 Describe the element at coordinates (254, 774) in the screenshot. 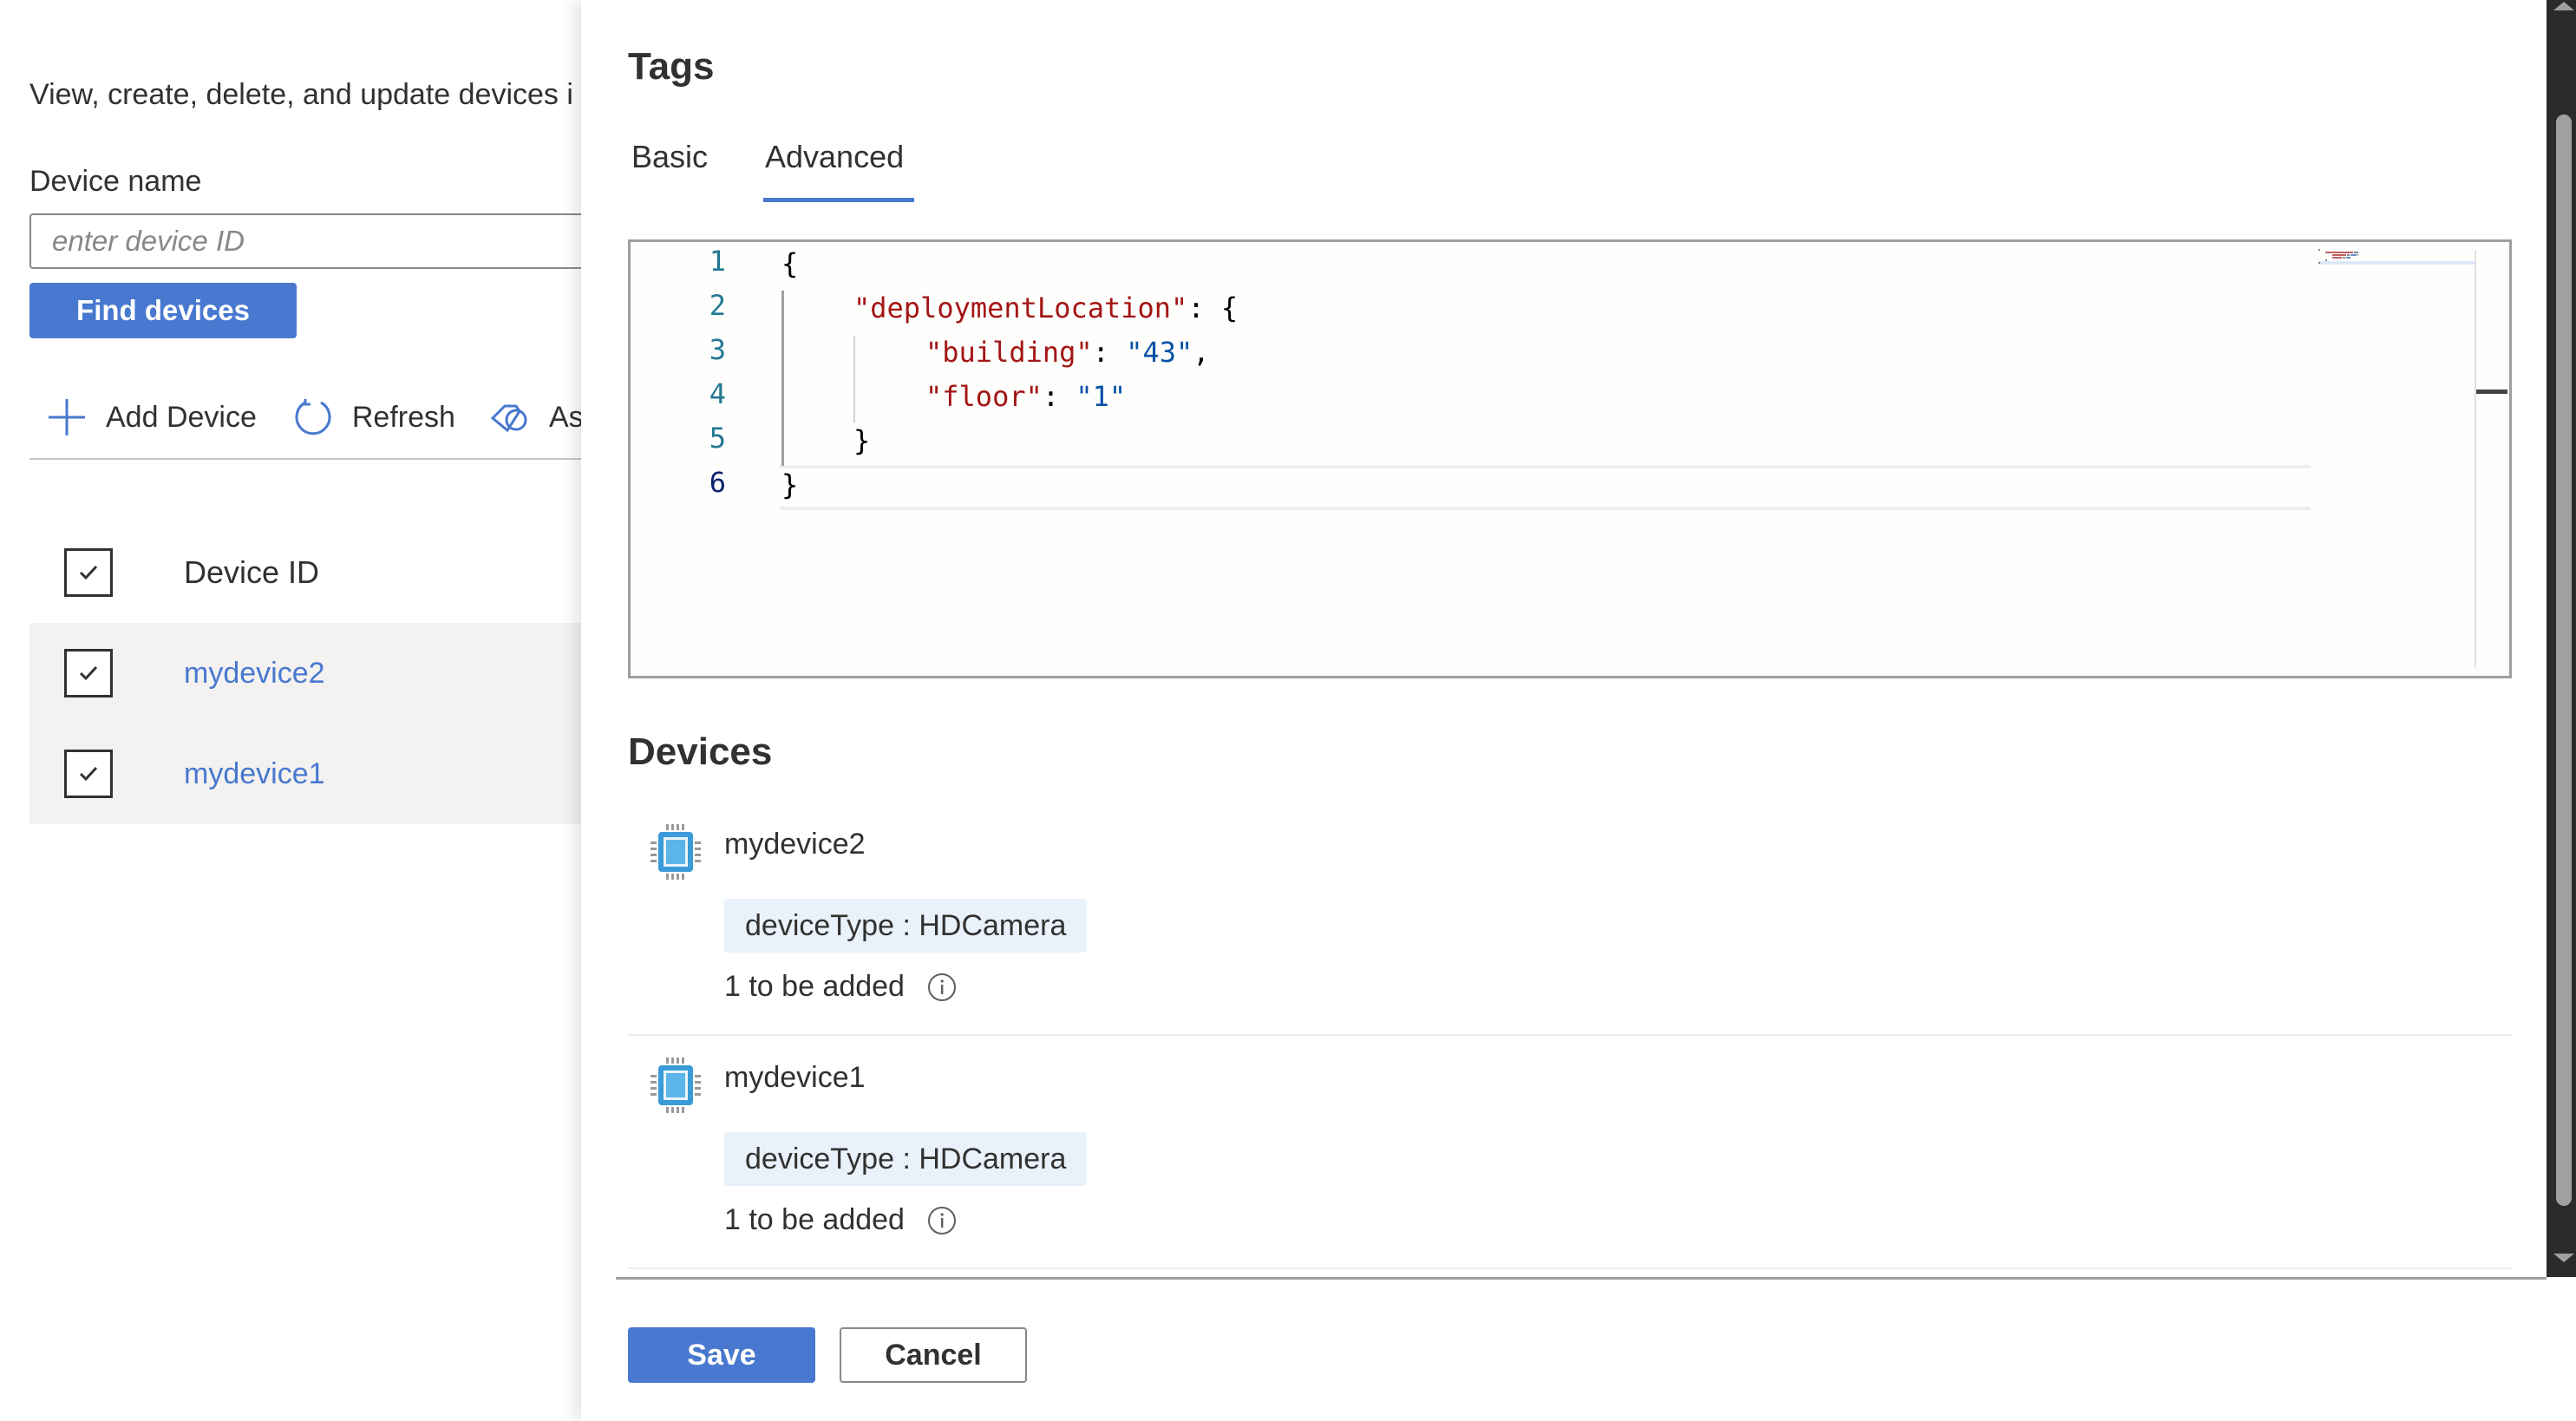

I see `device-link: mydevice1` at that location.